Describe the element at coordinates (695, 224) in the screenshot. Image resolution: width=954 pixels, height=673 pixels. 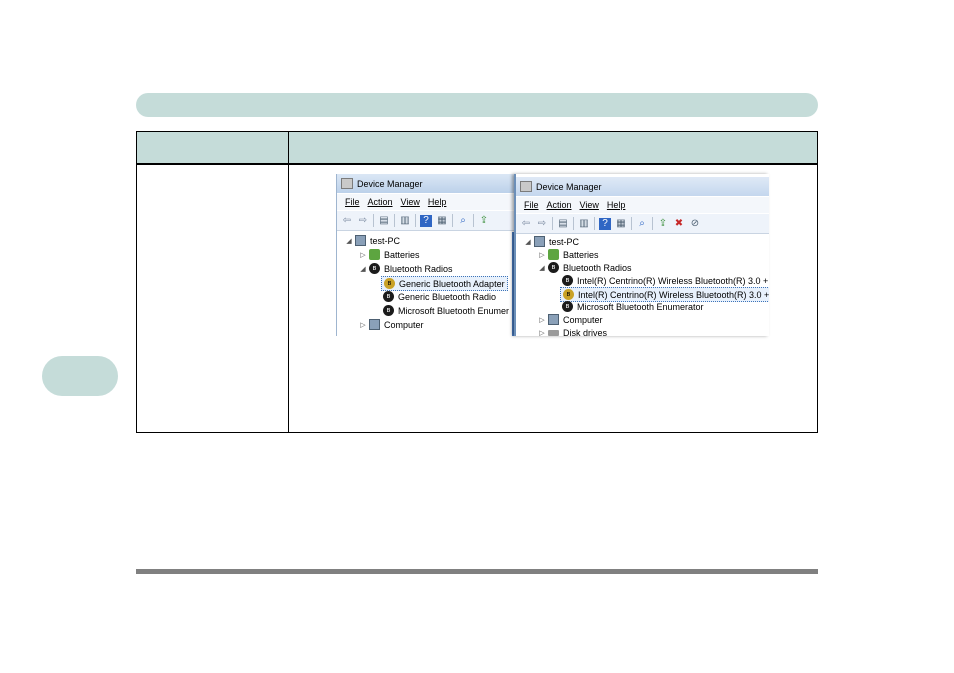
I see `disable-device-icon: ⊘` at that location.